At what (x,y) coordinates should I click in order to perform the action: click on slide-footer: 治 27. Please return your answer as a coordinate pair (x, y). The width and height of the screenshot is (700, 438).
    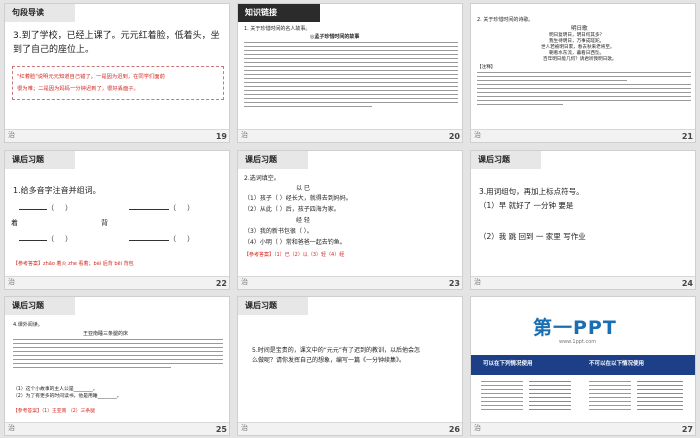
    Looking at the image, I should click on (583, 428).